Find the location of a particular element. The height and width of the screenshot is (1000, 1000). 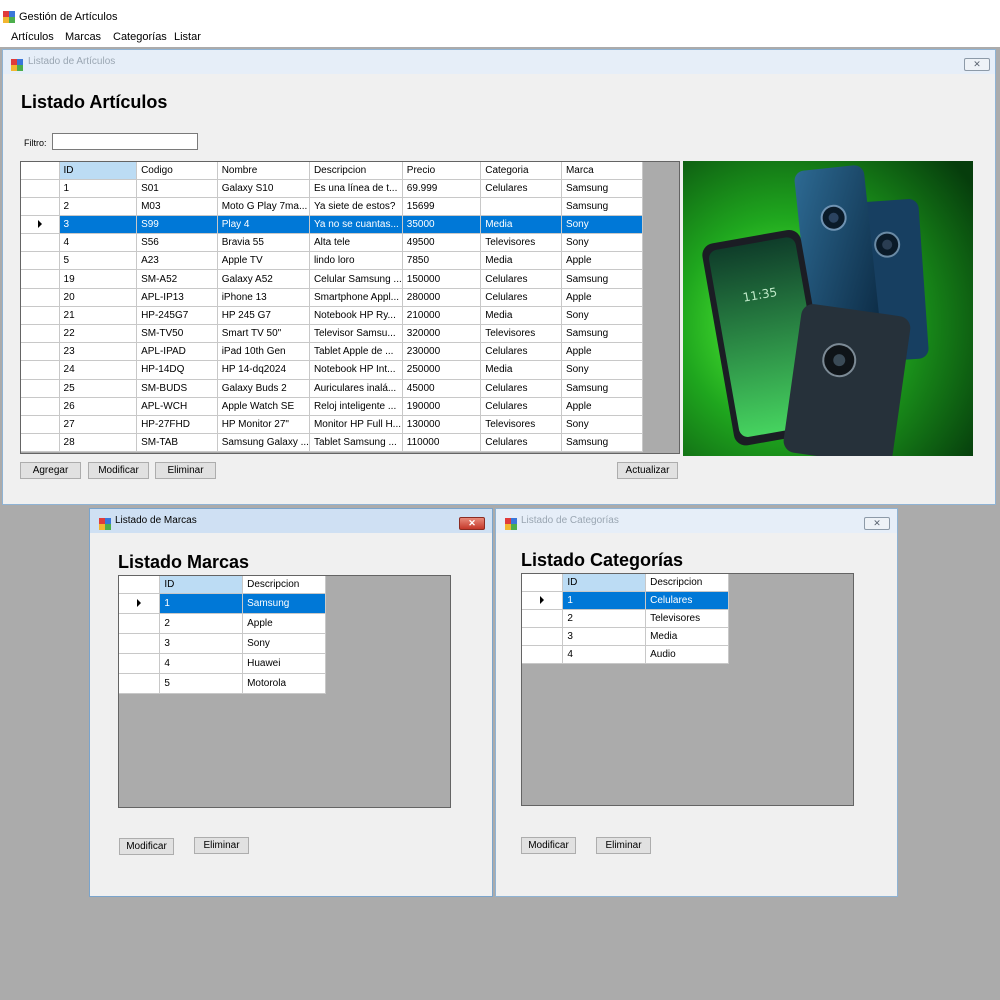

table-cell: HP 245 G7 is located at coordinates (263, 316).